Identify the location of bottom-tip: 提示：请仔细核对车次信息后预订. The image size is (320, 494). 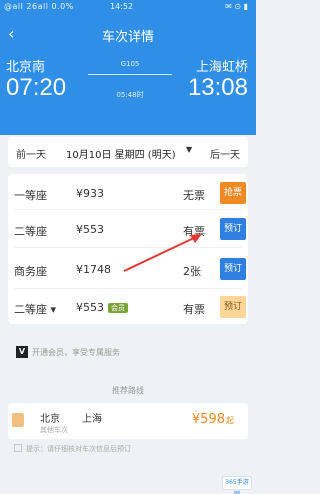
(72, 449).